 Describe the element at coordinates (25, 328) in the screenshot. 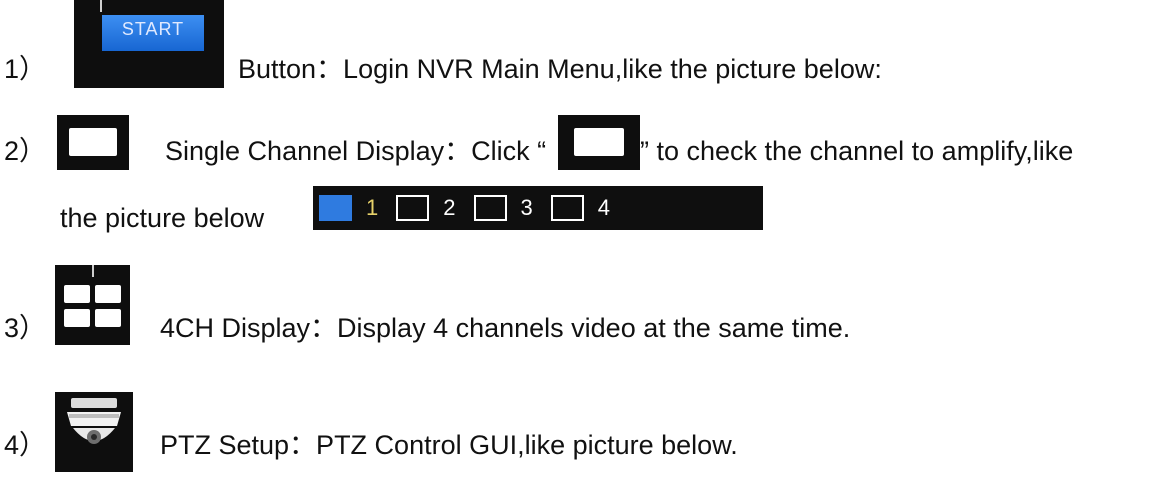

I see `item-3-number: 3）` at that location.